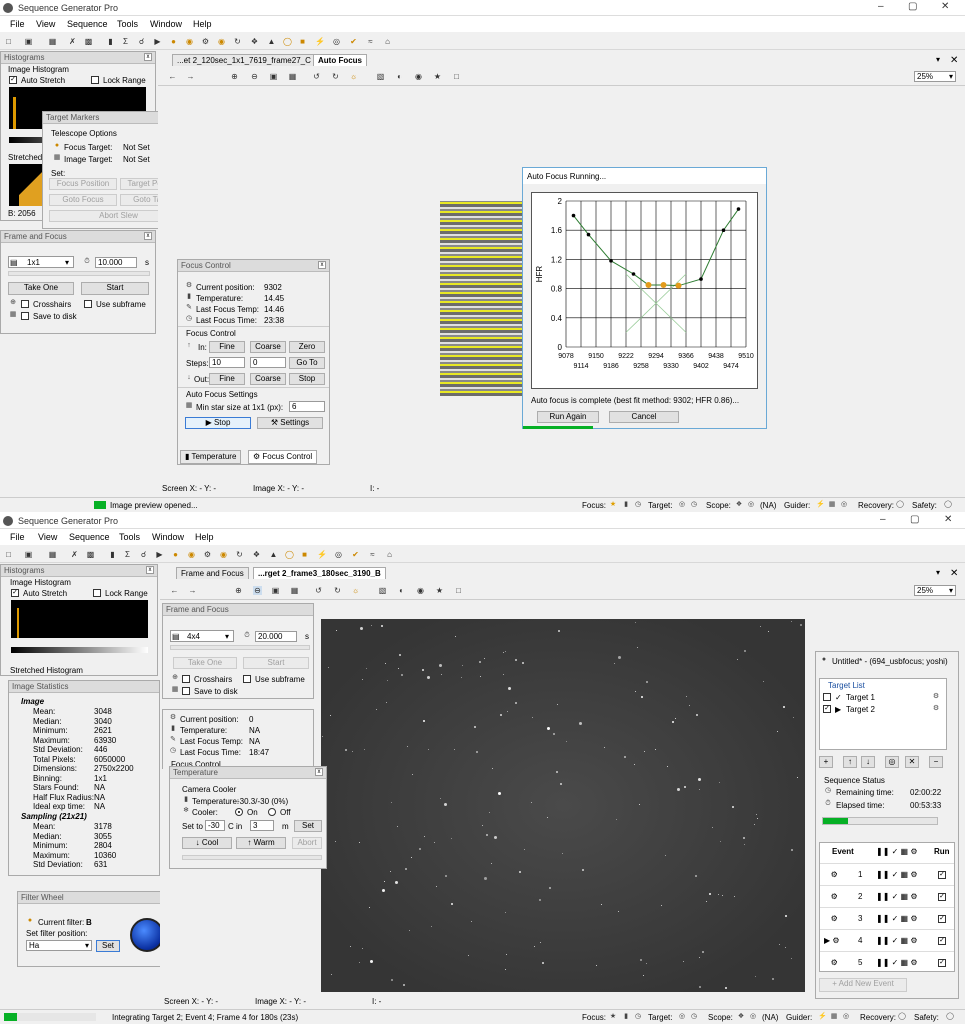  I want to click on focus-position-button: Focus Position, so click(83, 184).